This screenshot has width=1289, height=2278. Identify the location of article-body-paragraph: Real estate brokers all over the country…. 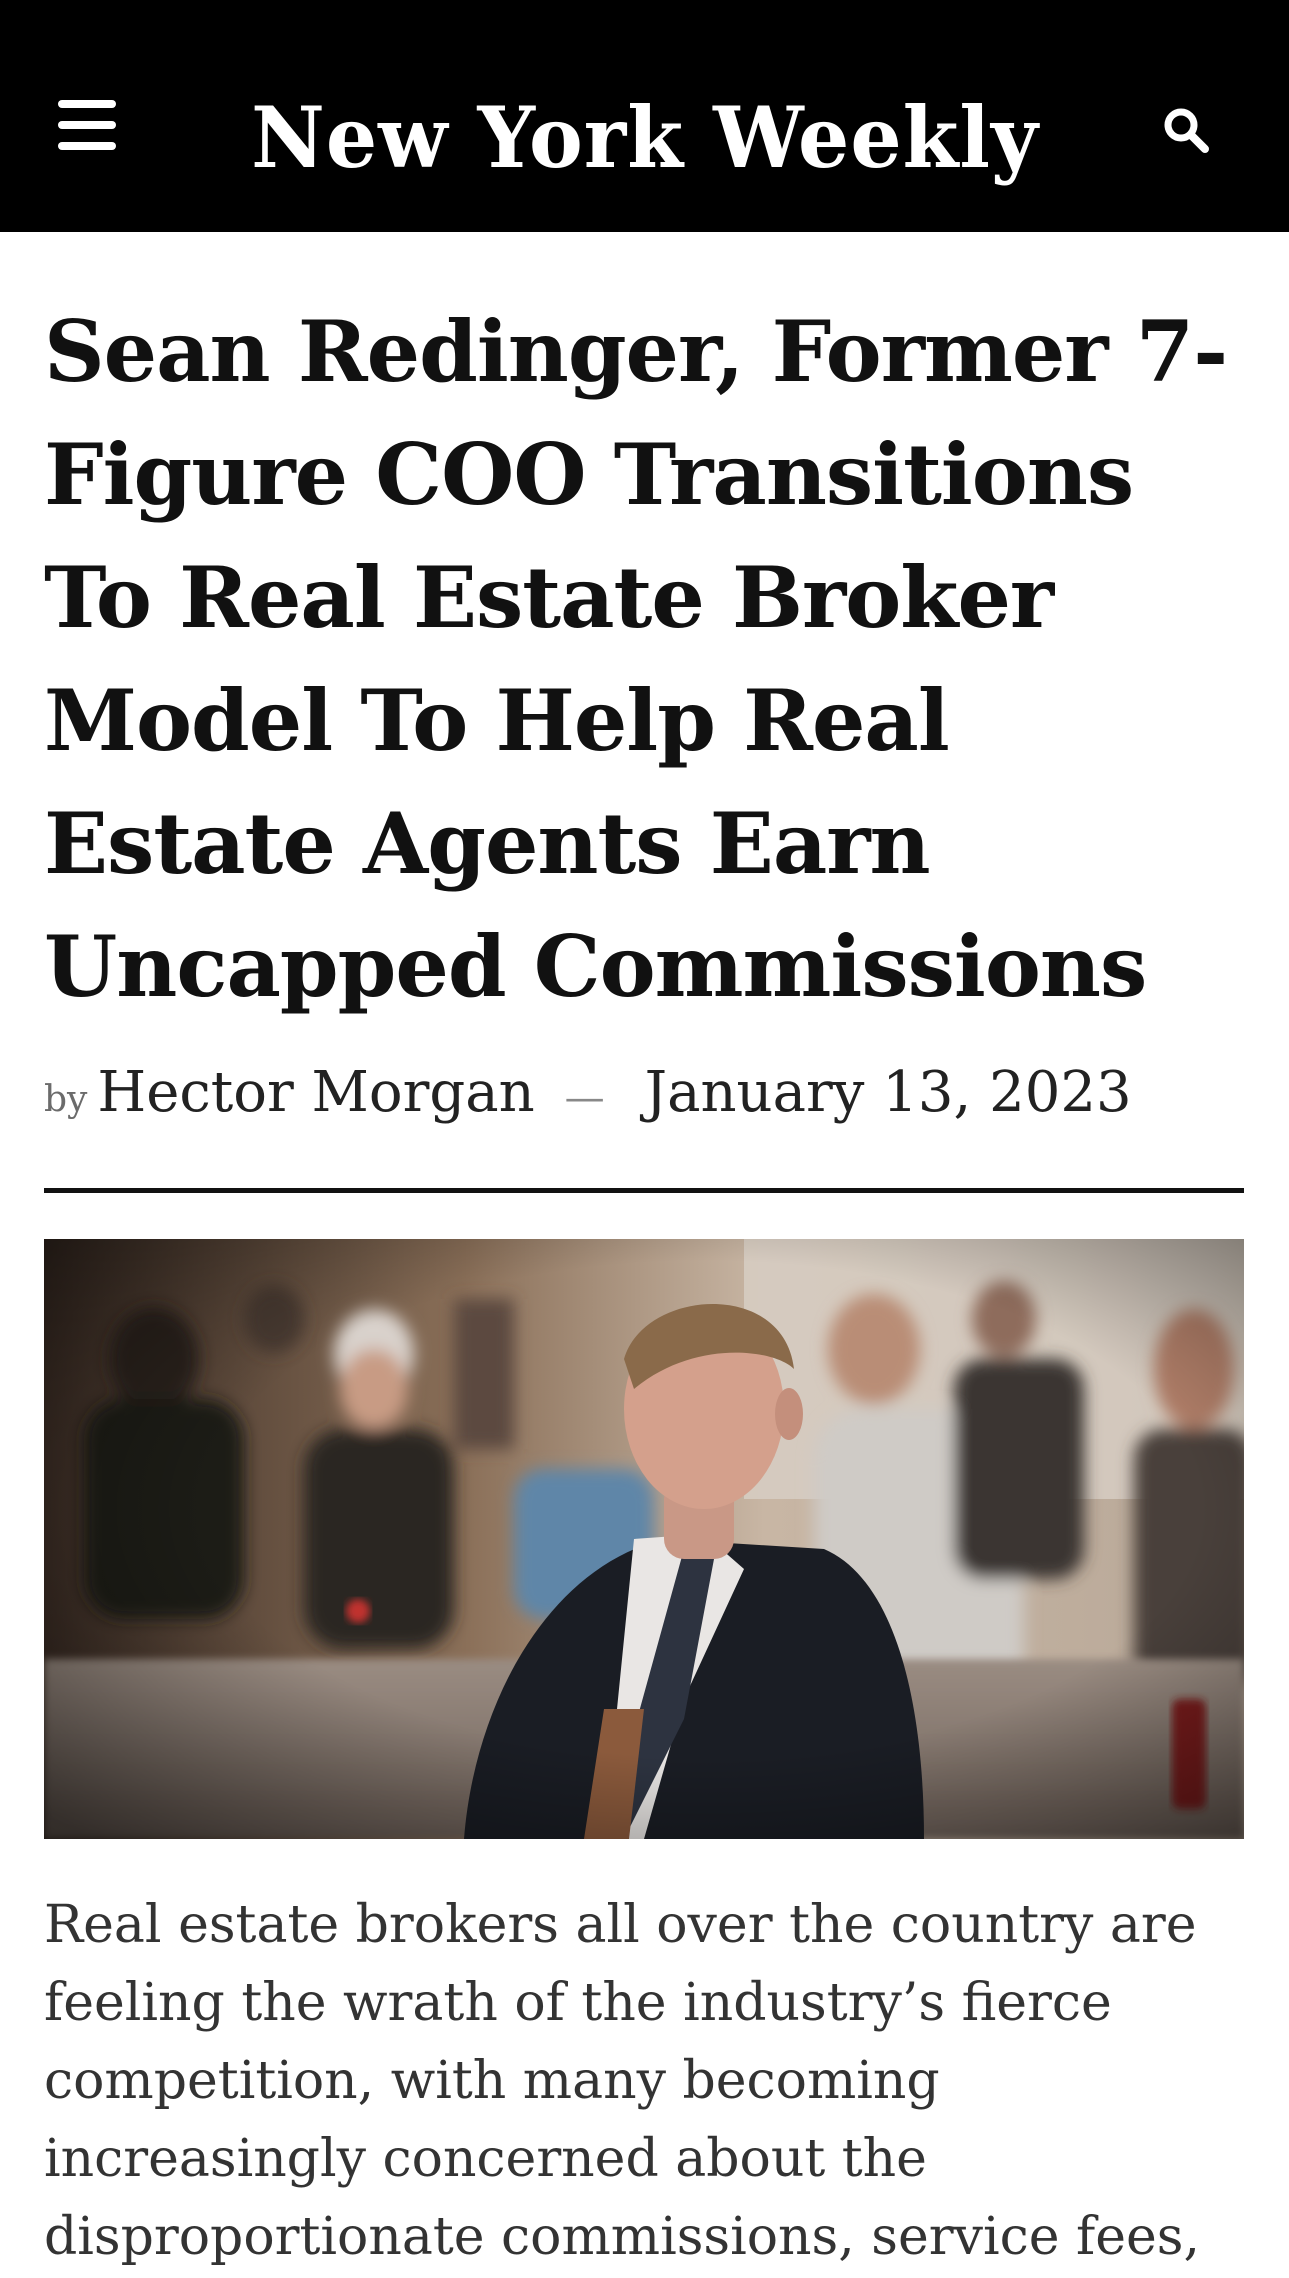
(622, 2081).